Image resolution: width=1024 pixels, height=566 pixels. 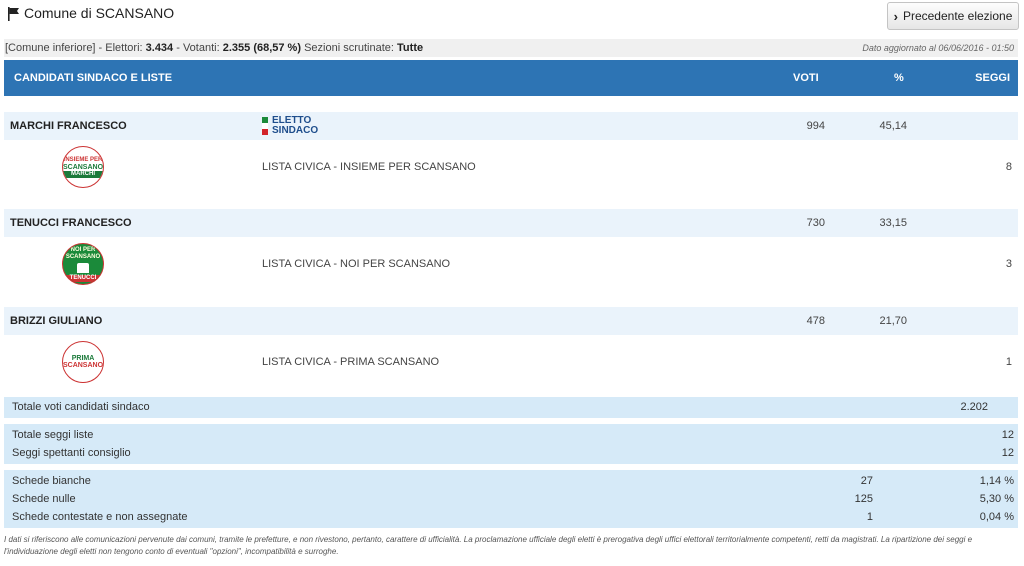 I want to click on list-seats: 8, so click(x=1008, y=167).